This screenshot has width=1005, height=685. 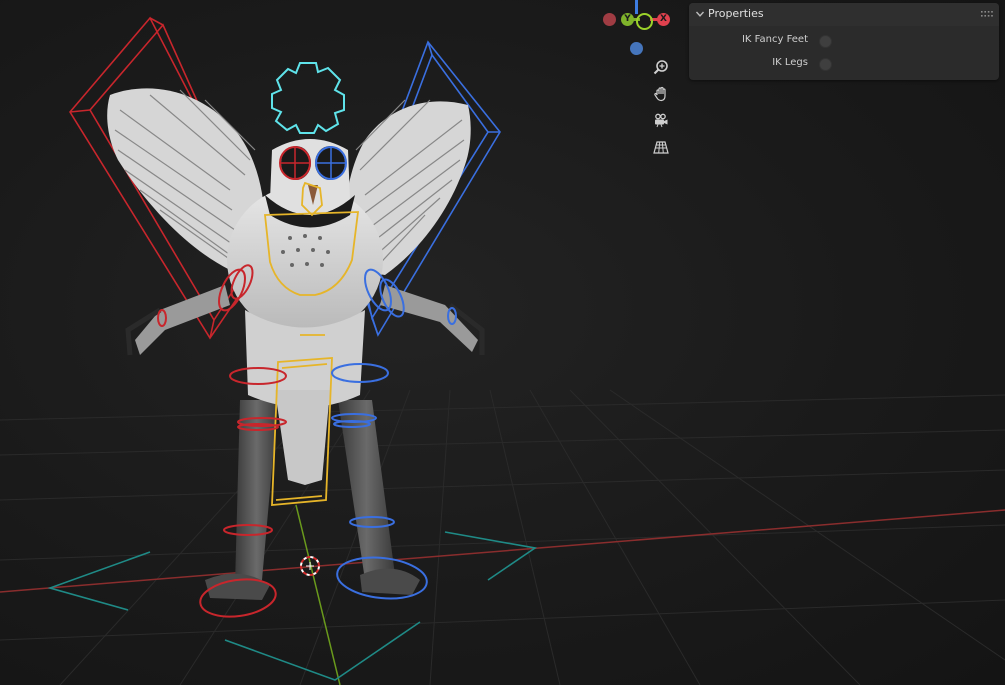 What do you see at coordinates (774, 39) in the screenshot?
I see `ik-fancy-feet-label: IK Fancy Feet` at bounding box center [774, 39].